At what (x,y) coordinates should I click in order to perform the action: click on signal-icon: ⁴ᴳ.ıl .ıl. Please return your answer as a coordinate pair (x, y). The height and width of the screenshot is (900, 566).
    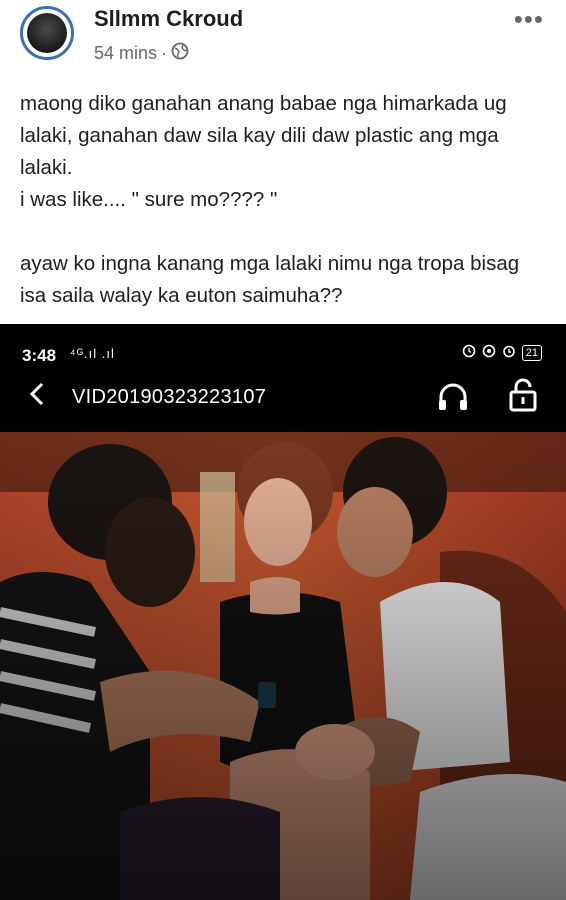
    Looking at the image, I should click on (92, 353).